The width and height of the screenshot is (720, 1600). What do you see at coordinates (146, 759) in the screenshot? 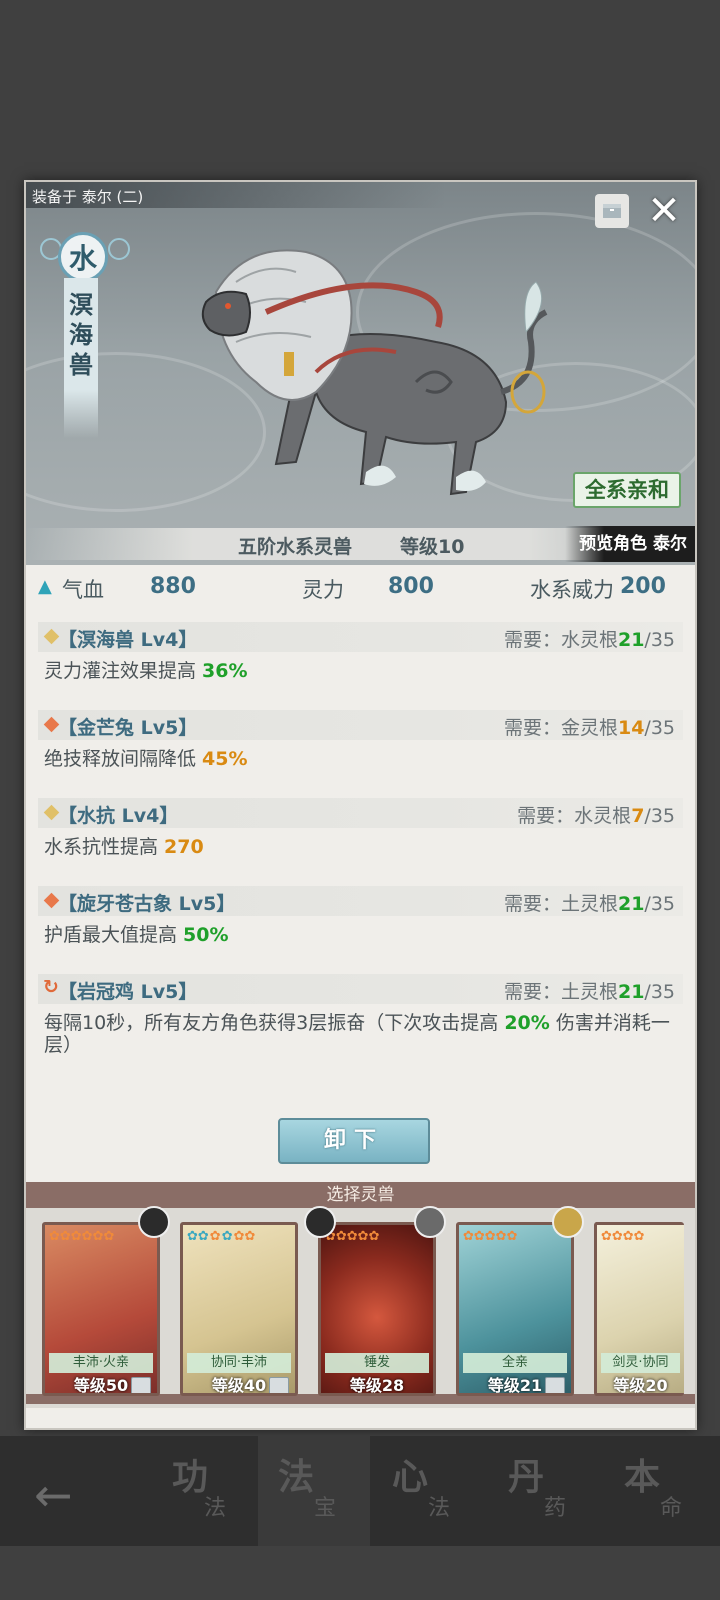
I see `effect-description: 绝技释放间隔降低 45%` at bounding box center [146, 759].